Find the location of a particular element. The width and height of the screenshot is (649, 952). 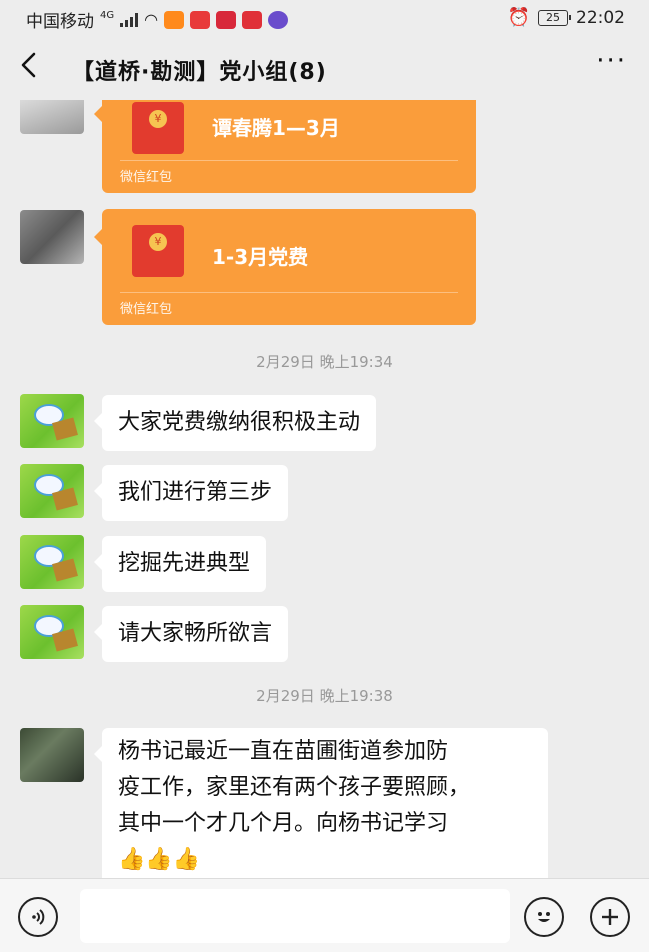

red-packet-title: 1-3月党费 is located at coordinates (260, 257).